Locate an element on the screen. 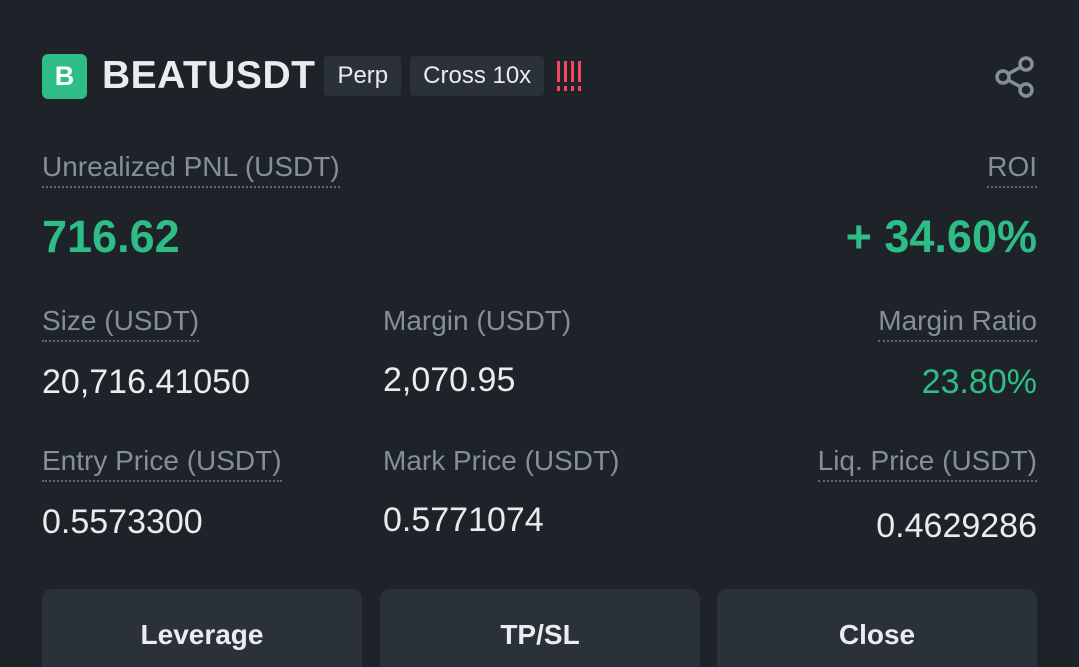 The width and height of the screenshot is (1079, 667). roi-label: ROI is located at coordinates (1012, 169).